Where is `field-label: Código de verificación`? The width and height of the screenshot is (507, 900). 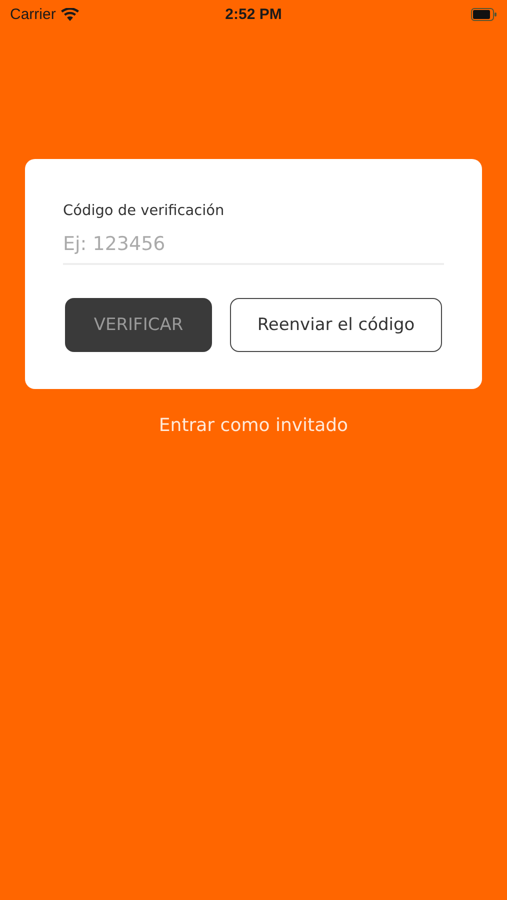
field-label: Código de verificación is located at coordinates (144, 211).